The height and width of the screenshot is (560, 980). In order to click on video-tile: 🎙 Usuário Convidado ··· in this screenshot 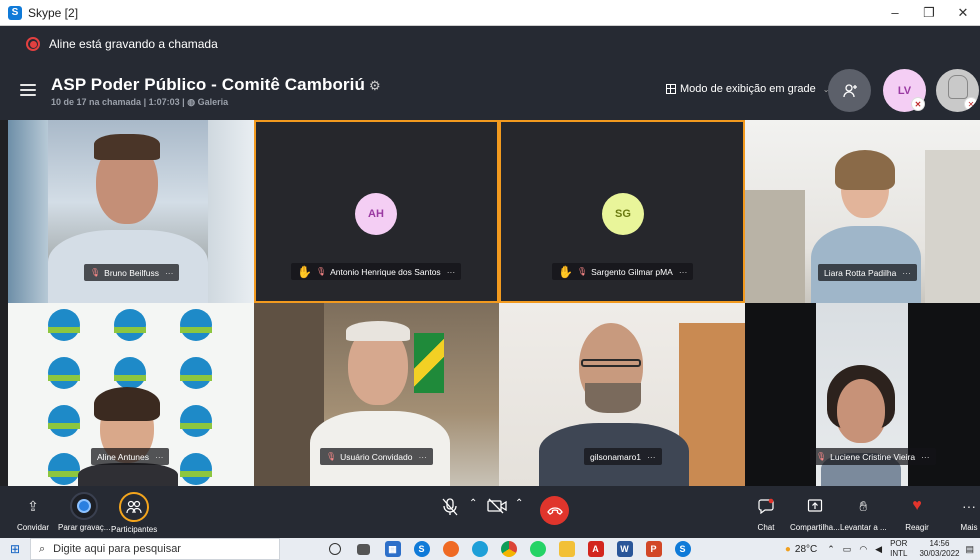, I will do `click(376, 394)`.